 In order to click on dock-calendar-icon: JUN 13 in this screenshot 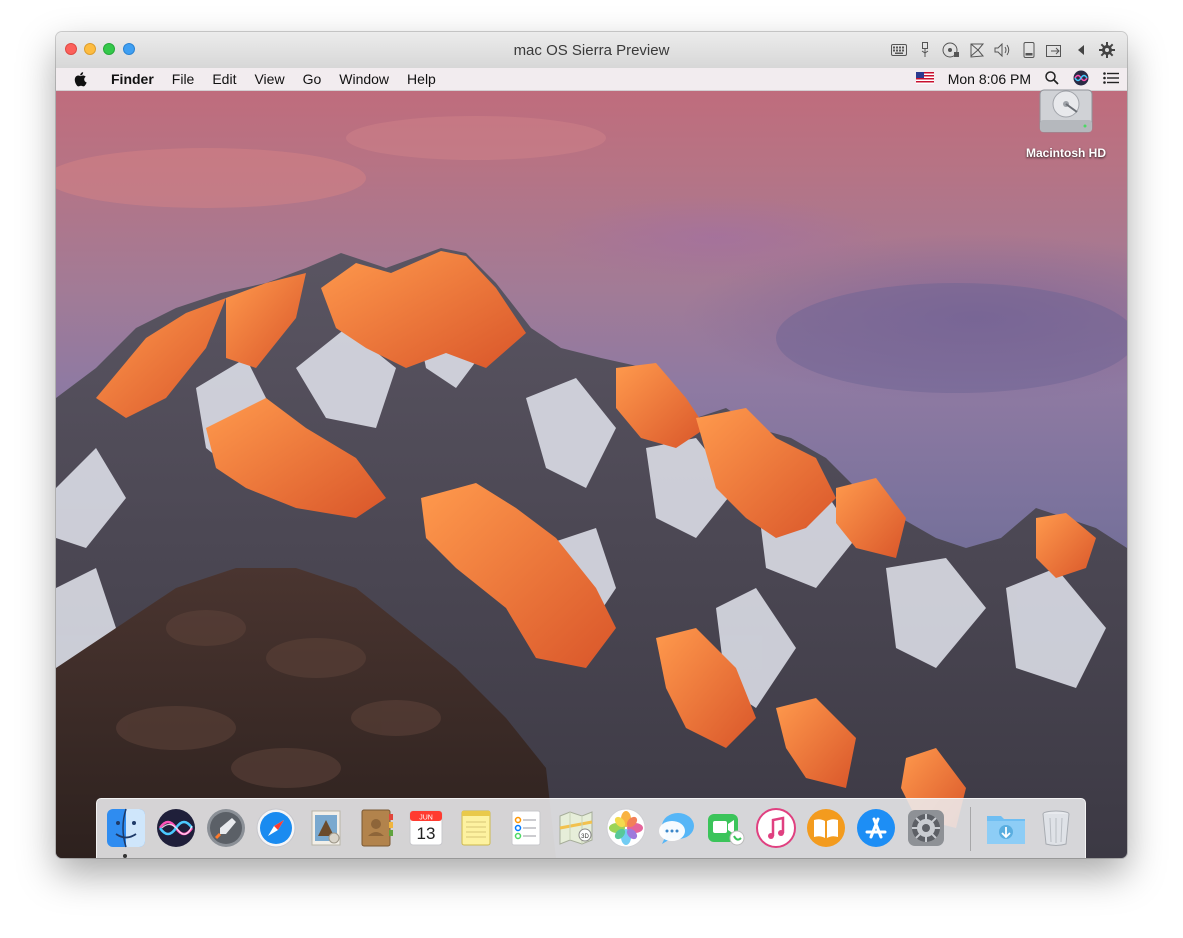, I will do `click(426, 828)`.